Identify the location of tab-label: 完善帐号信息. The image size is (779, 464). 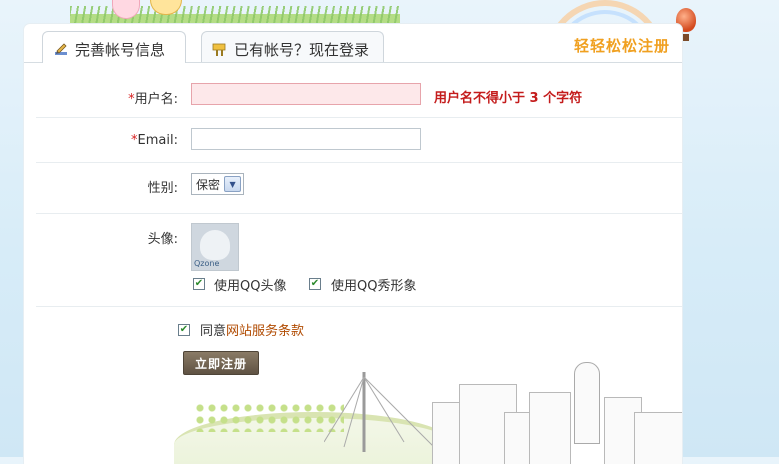
(120, 50).